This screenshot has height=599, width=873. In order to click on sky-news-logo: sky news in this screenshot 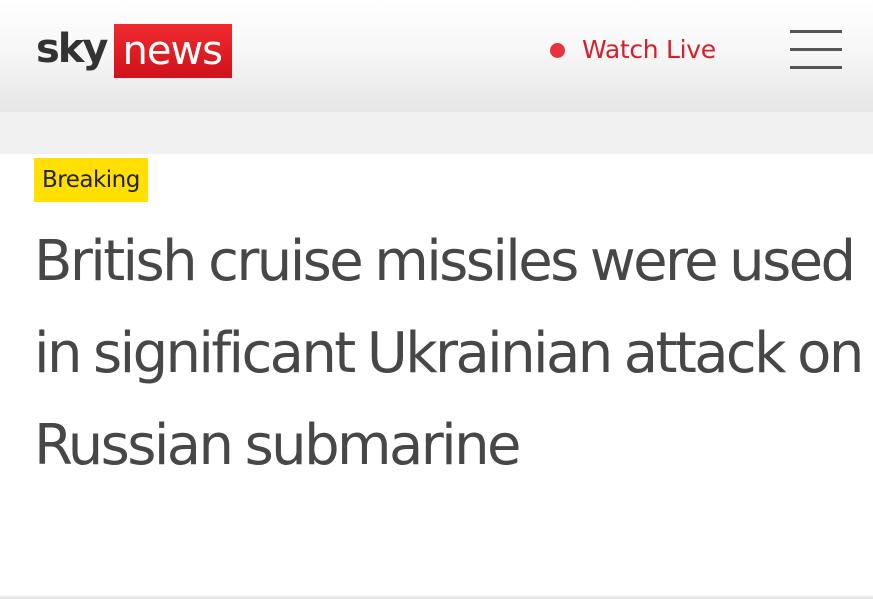, I will do `click(134, 51)`.